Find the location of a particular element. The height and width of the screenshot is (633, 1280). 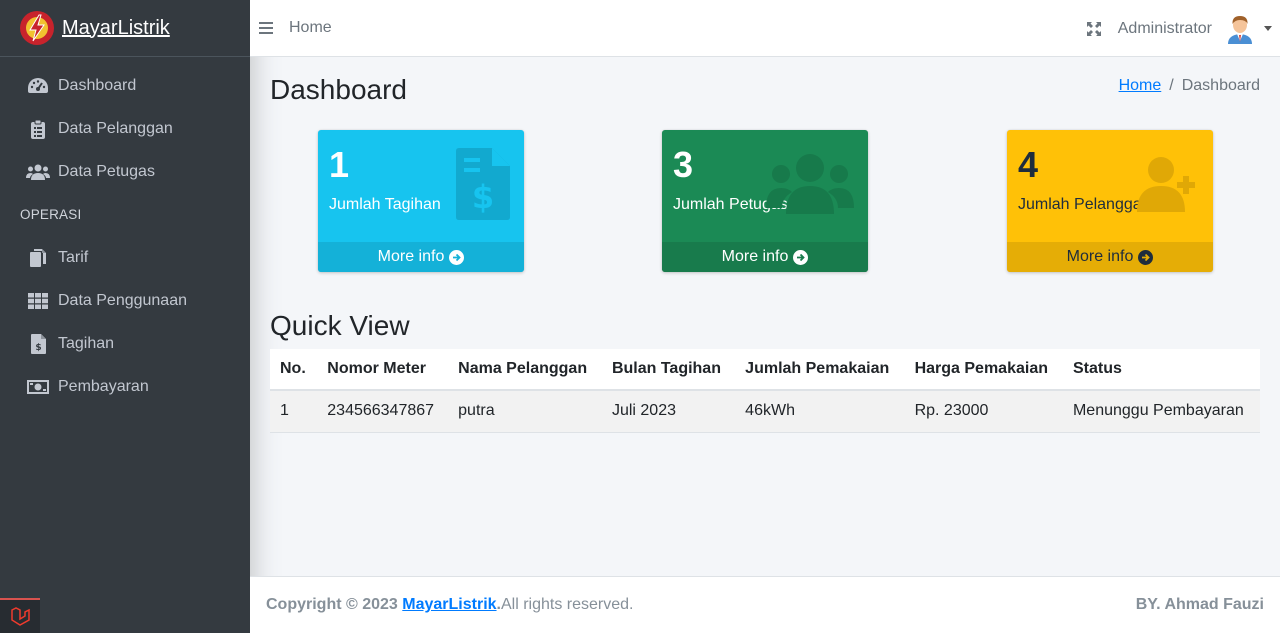

copyright-text: Copyright © 2023 is located at coordinates (332, 604).